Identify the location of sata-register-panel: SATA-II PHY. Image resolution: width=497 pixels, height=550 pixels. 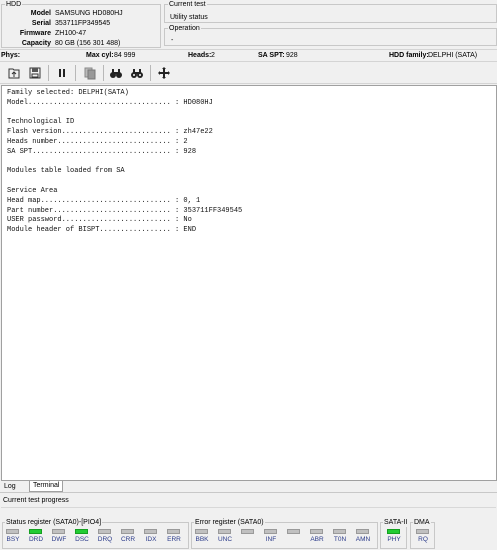
(394, 533).